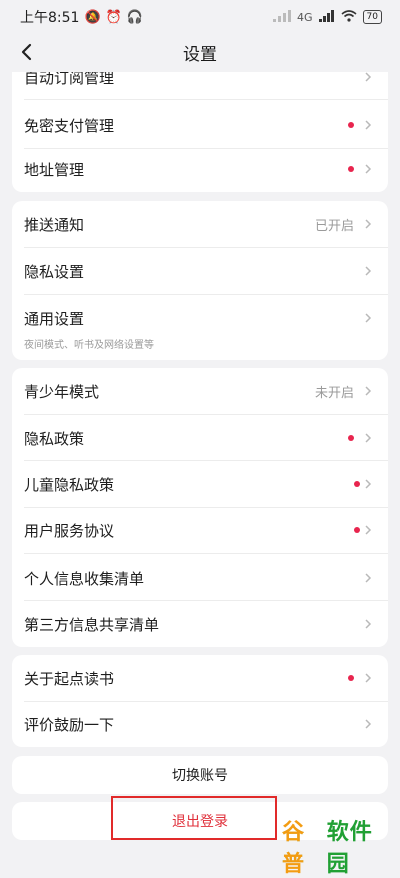 The height and width of the screenshot is (878, 400). Describe the element at coordinates (135, 17) in the screenshot. I see `headphones-icon: 🎧` at that location.